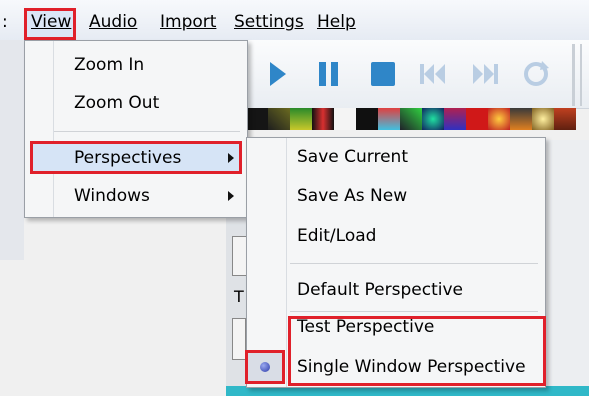  Describe the element at coordinates (278, 74) in the screenshot. I see `play-icon` at that location.